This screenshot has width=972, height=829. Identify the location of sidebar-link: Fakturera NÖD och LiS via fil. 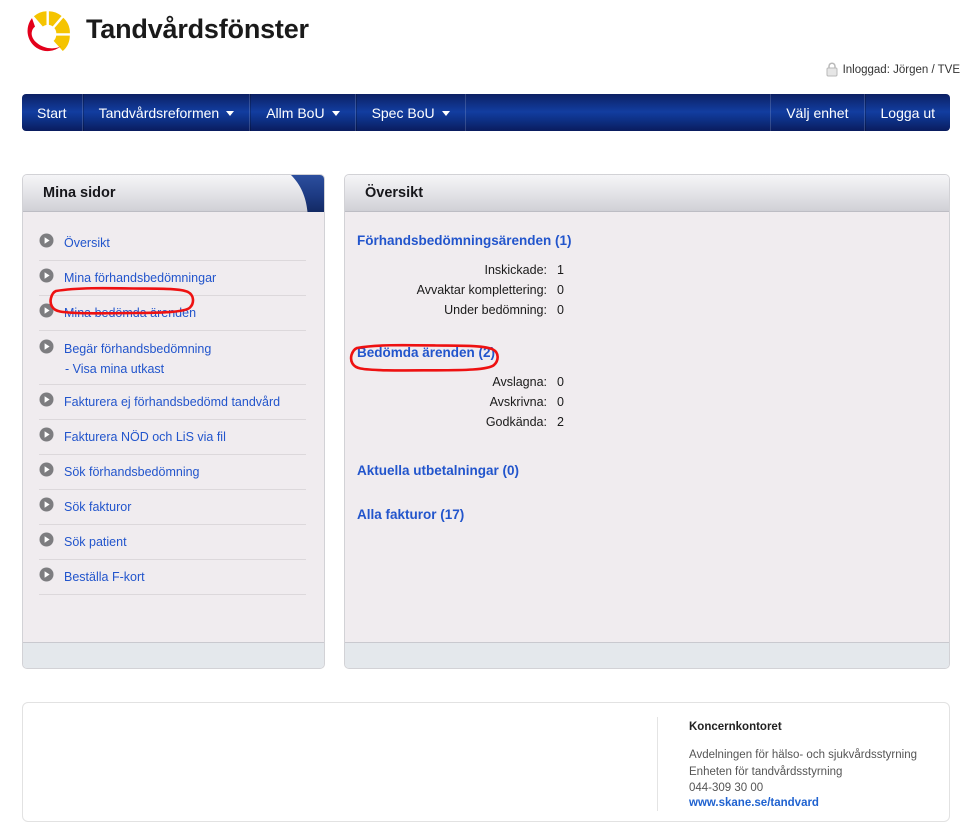
(145, 437).